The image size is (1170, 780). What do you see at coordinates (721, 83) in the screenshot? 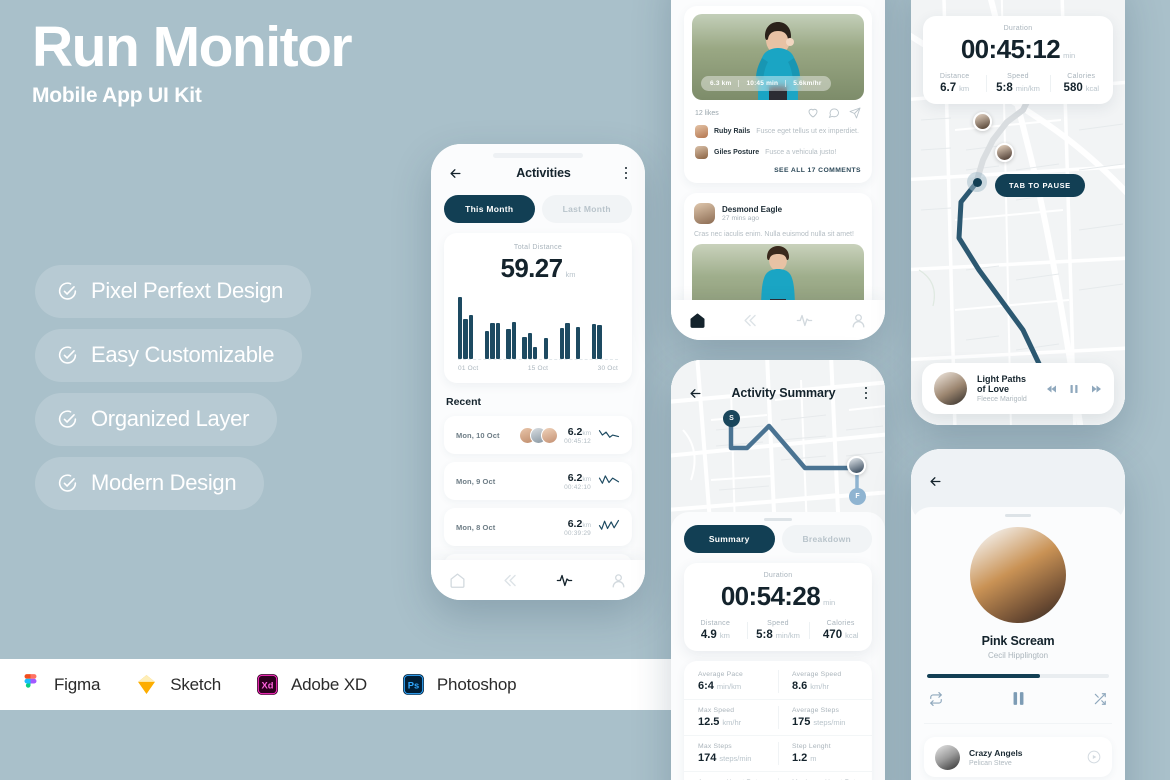
I see `post-stat-distance: 6.3 km` at bounding box center [721, 83].